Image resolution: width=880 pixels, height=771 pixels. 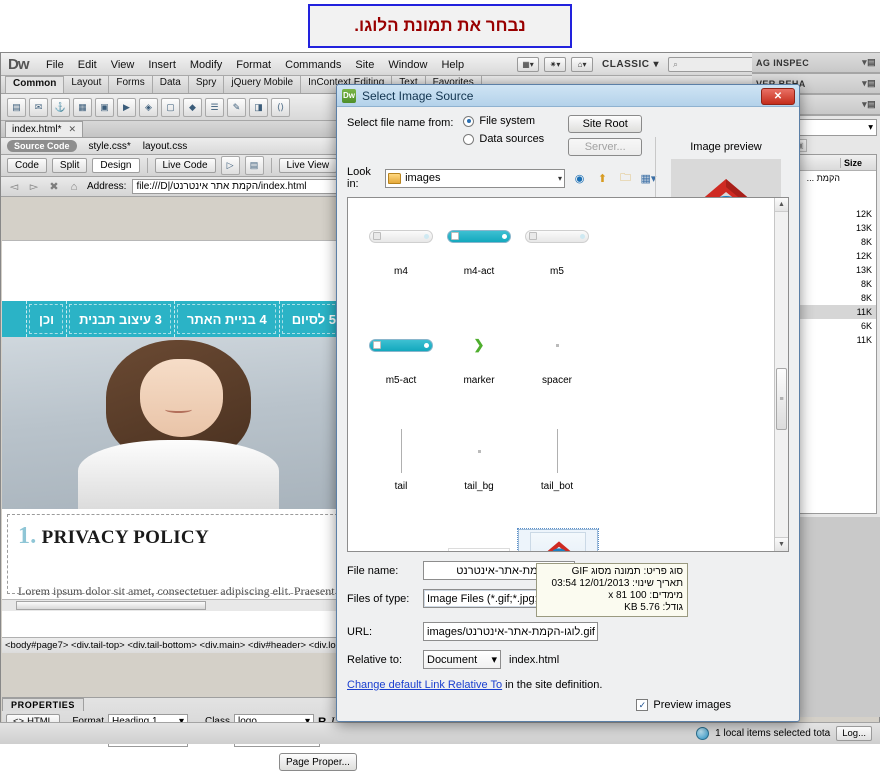 What do you see at coordinates (816, 62) in the screenshot?
I see `panel-tag-inspector: AG INSPEC ▾▤` at bounding box center [816, 62].